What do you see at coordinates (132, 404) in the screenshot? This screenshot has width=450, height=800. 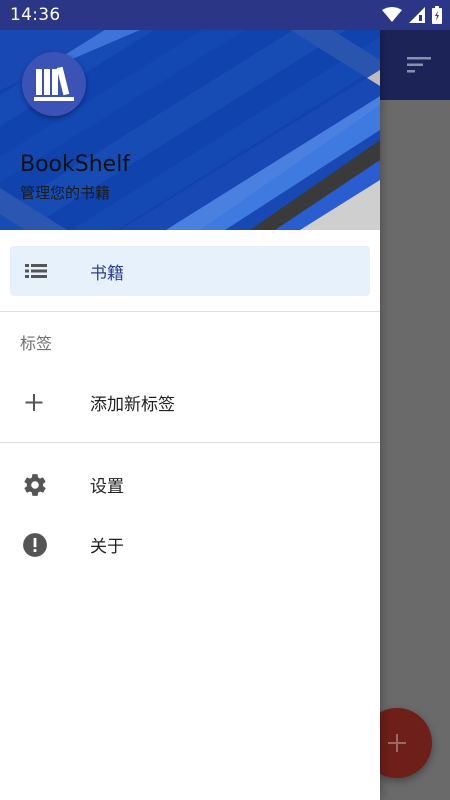 I see `menu-item-add-tag-label: 添加新标签` at bounding box center [132, 404].